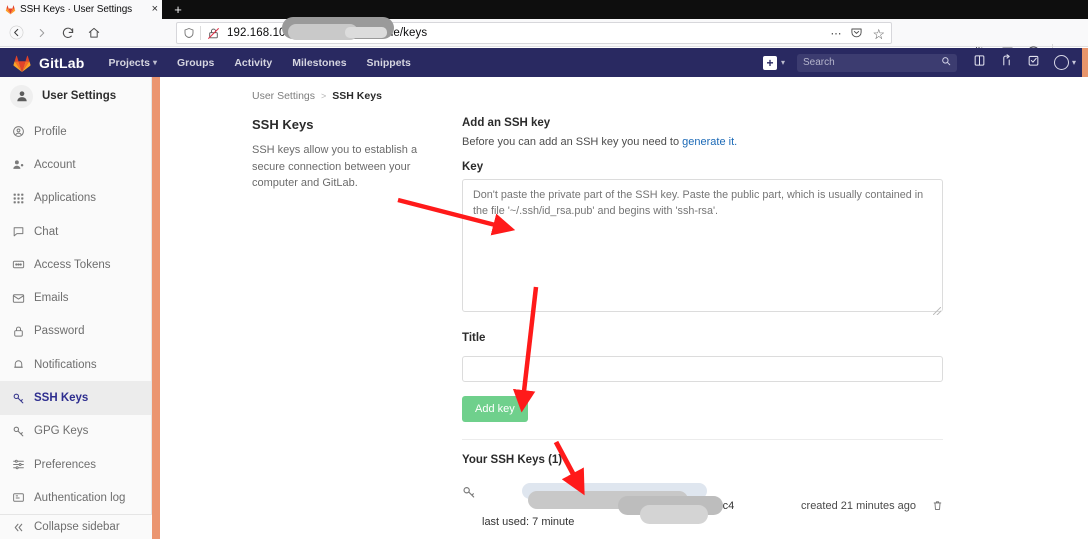 This screenshot has width=1088, height=539. Describe the element at coordinates (75, 264) in the screenshot. I see `sidebar-item-access-tokens: Access Tokens` at that location.